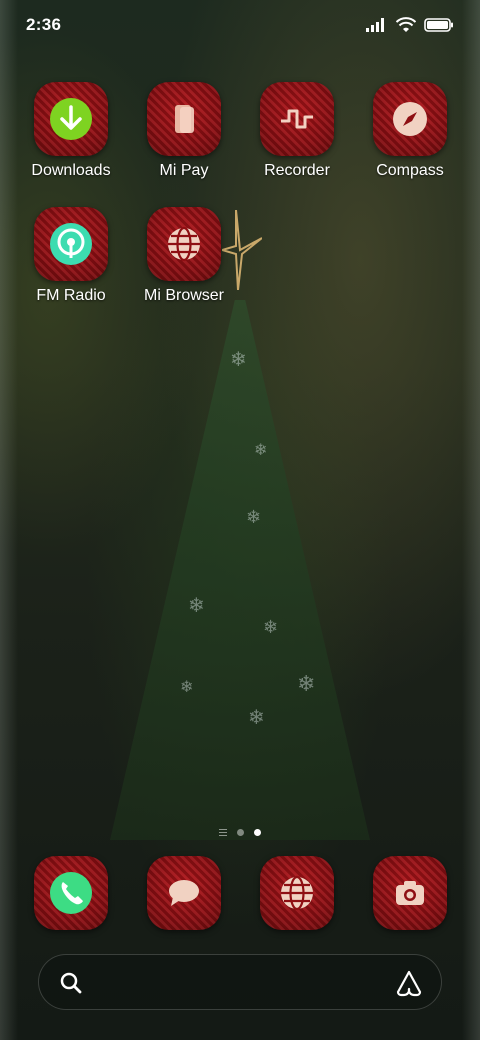  Describe the element at coordinates (410, 170) in the screenshot. I see `app-label: Compass` at that location.